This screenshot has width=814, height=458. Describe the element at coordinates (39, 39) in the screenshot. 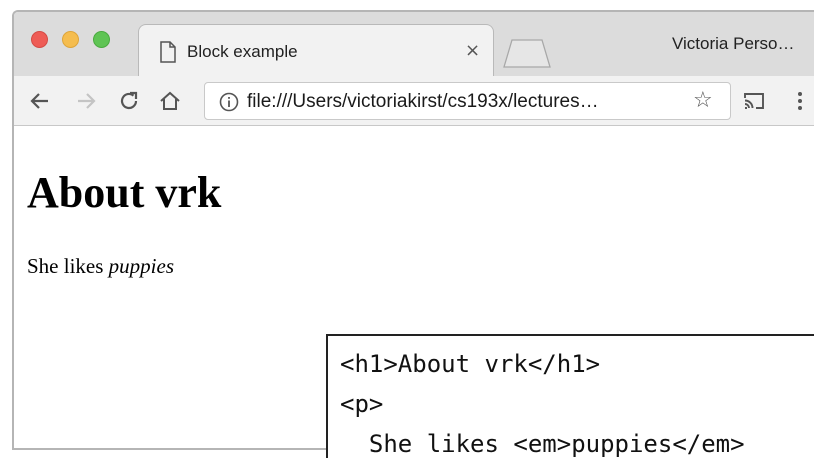

I see `close-window-button` at that location.